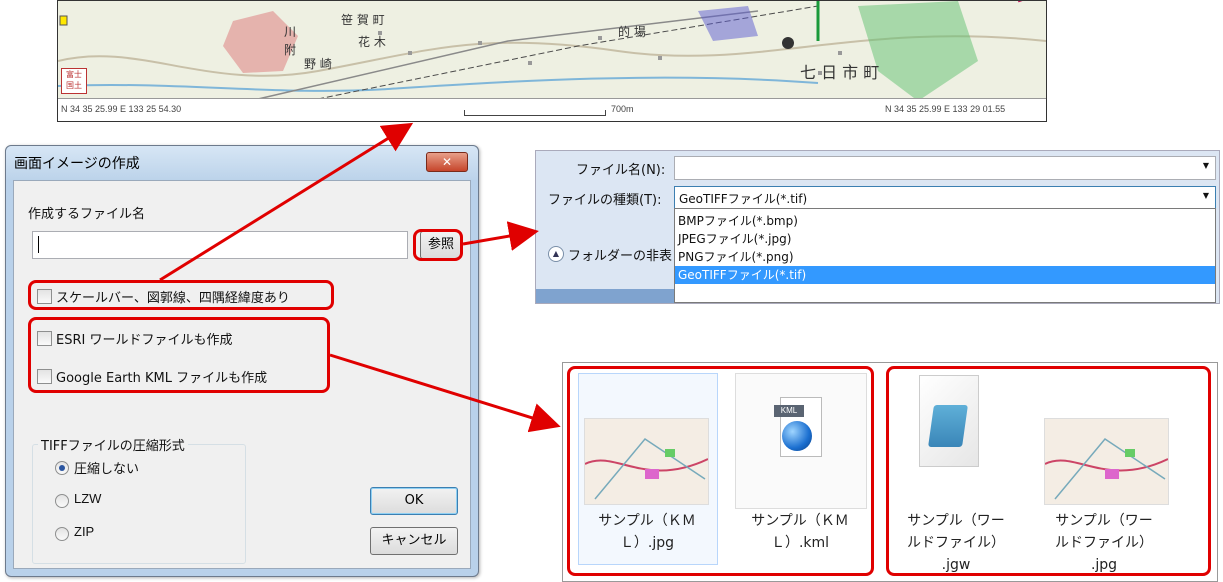  I want to click on close-button: ✕, so click(447, 162).